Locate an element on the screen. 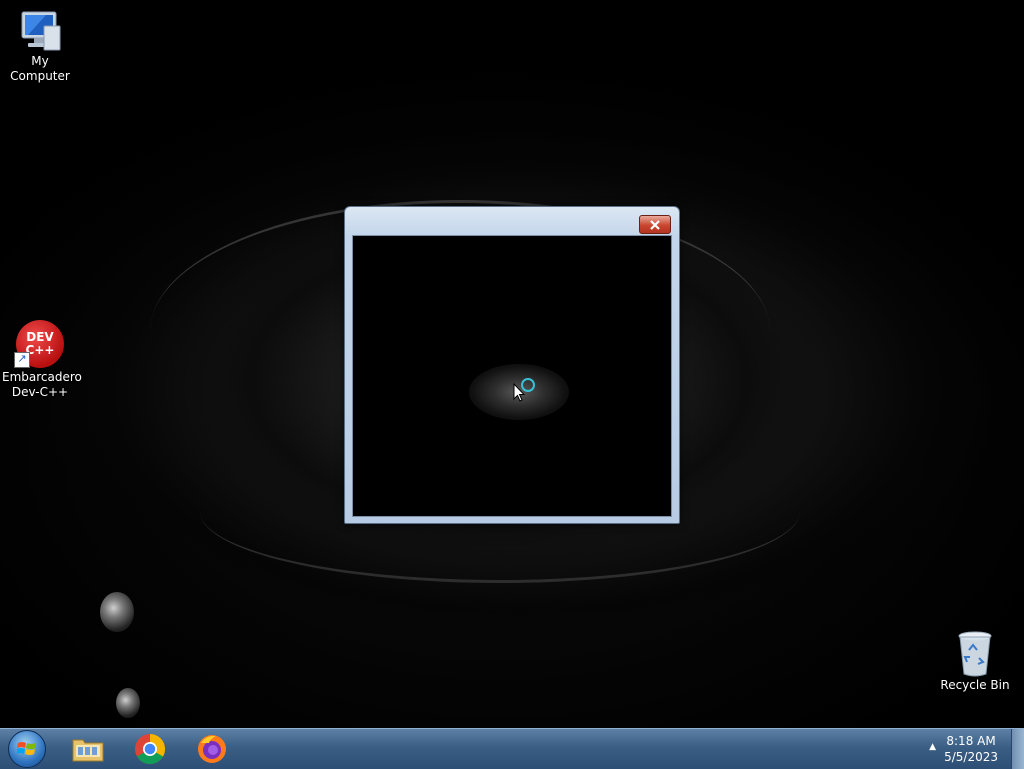 The image size is (1024, 769). devcpp-icon: DEV C++ ↗ is located at coordinates (39, 344).